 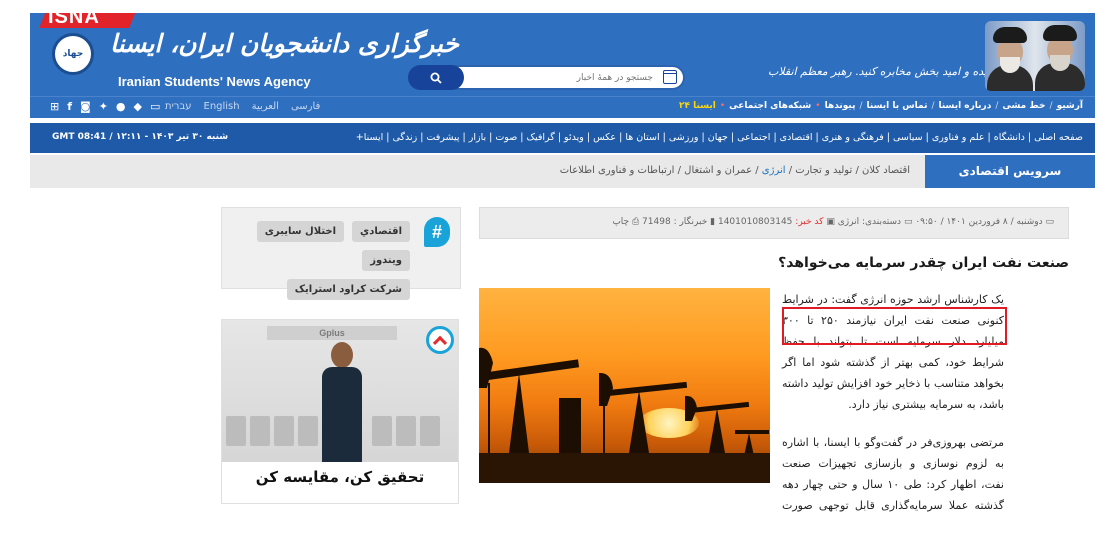 I want to click on monitor-icon: ▭, so click(x=155, y=106).